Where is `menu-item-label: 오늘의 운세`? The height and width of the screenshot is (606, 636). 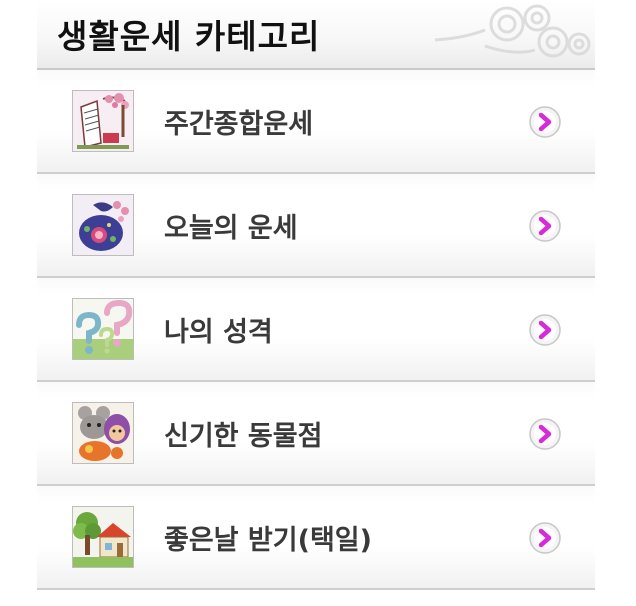 menu-item-label: 오늘의 운세 is located at coordinates (231, 228).